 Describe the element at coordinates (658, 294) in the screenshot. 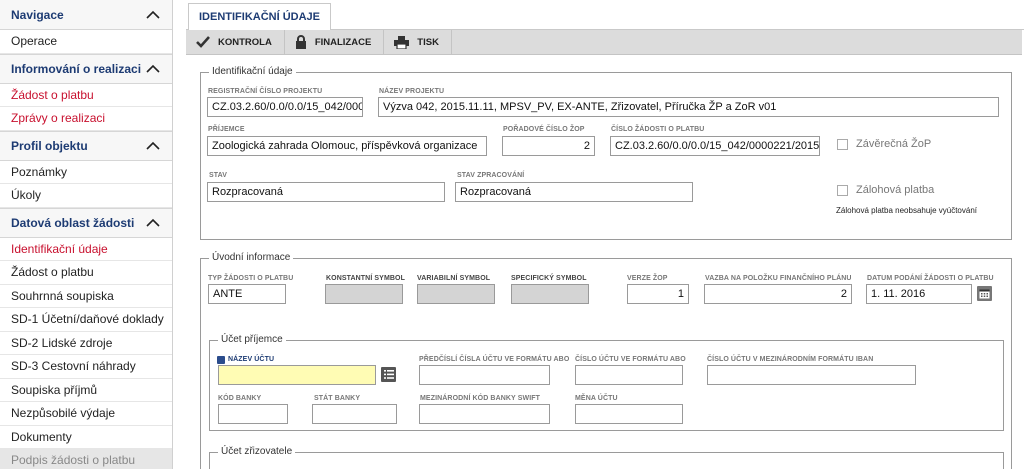

I see `verze-zop-field: 1` at that location.